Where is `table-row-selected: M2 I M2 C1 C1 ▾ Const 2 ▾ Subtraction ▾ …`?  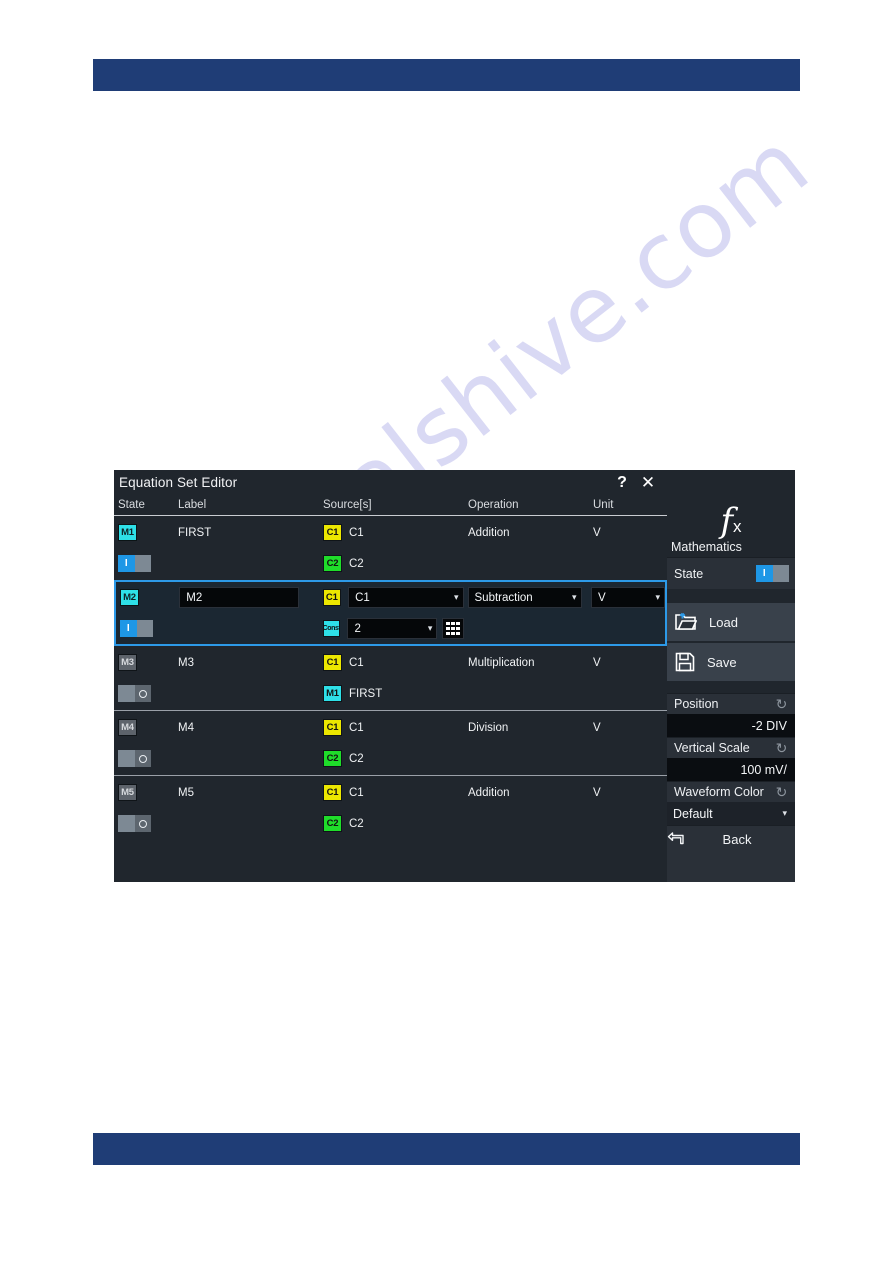 table-row-selected: M2 I M2 C1 C1 ▾ Const 2 ▾ Subtraction ▾ … is located at coordinates (390, 613).